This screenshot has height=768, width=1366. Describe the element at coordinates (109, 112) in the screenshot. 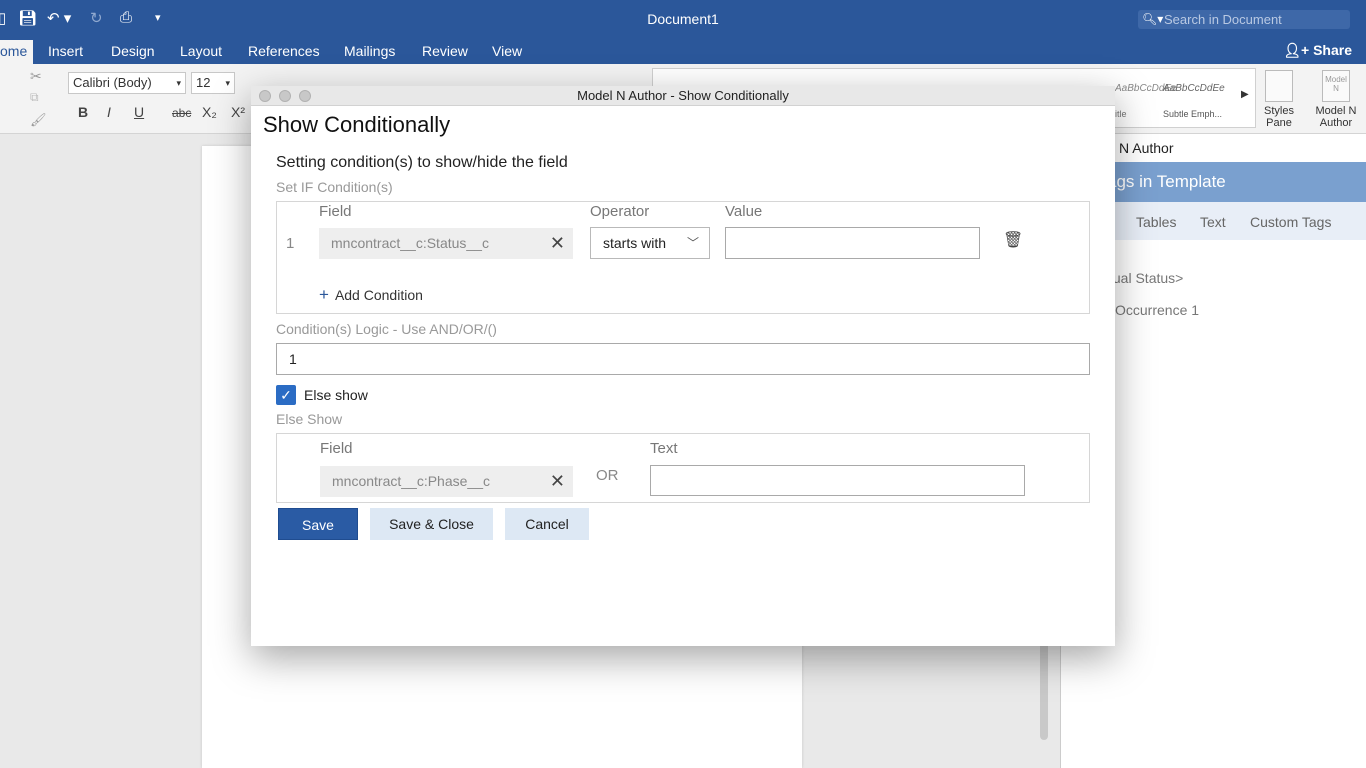

I see `italic-button: I` at that location.